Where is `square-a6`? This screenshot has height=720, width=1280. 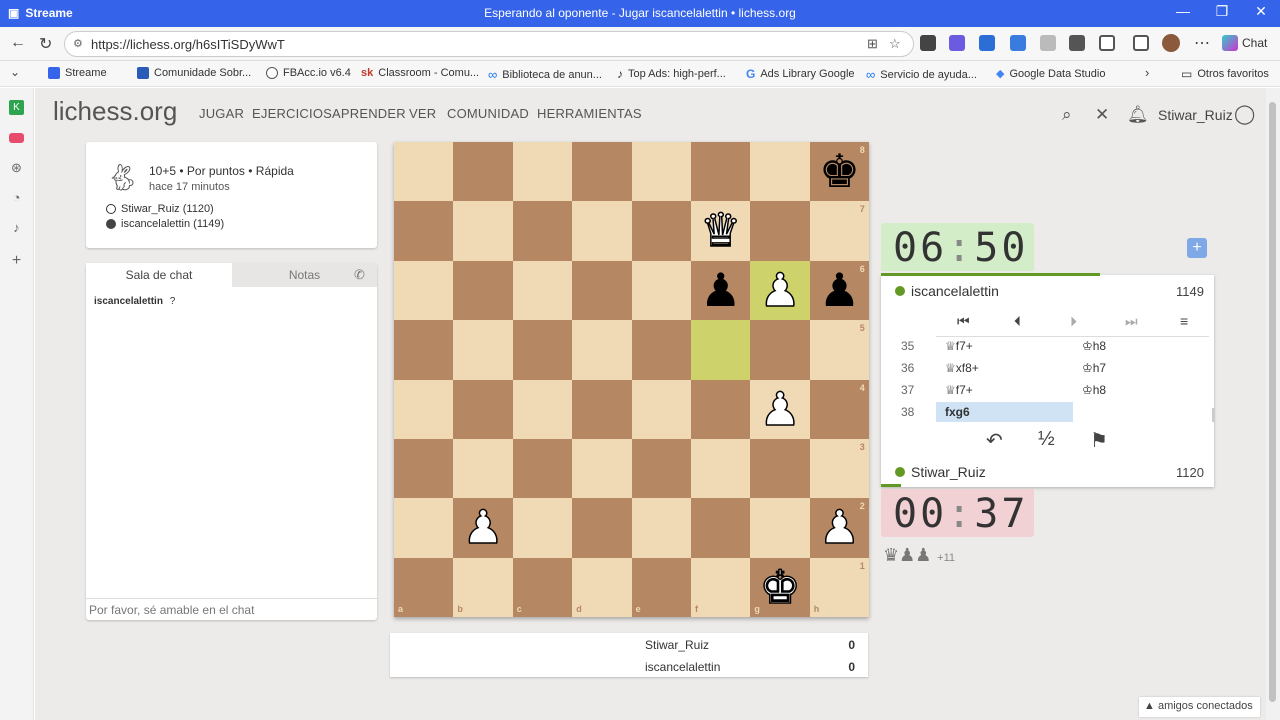
square-a6 is located at coordinates (424, 290).